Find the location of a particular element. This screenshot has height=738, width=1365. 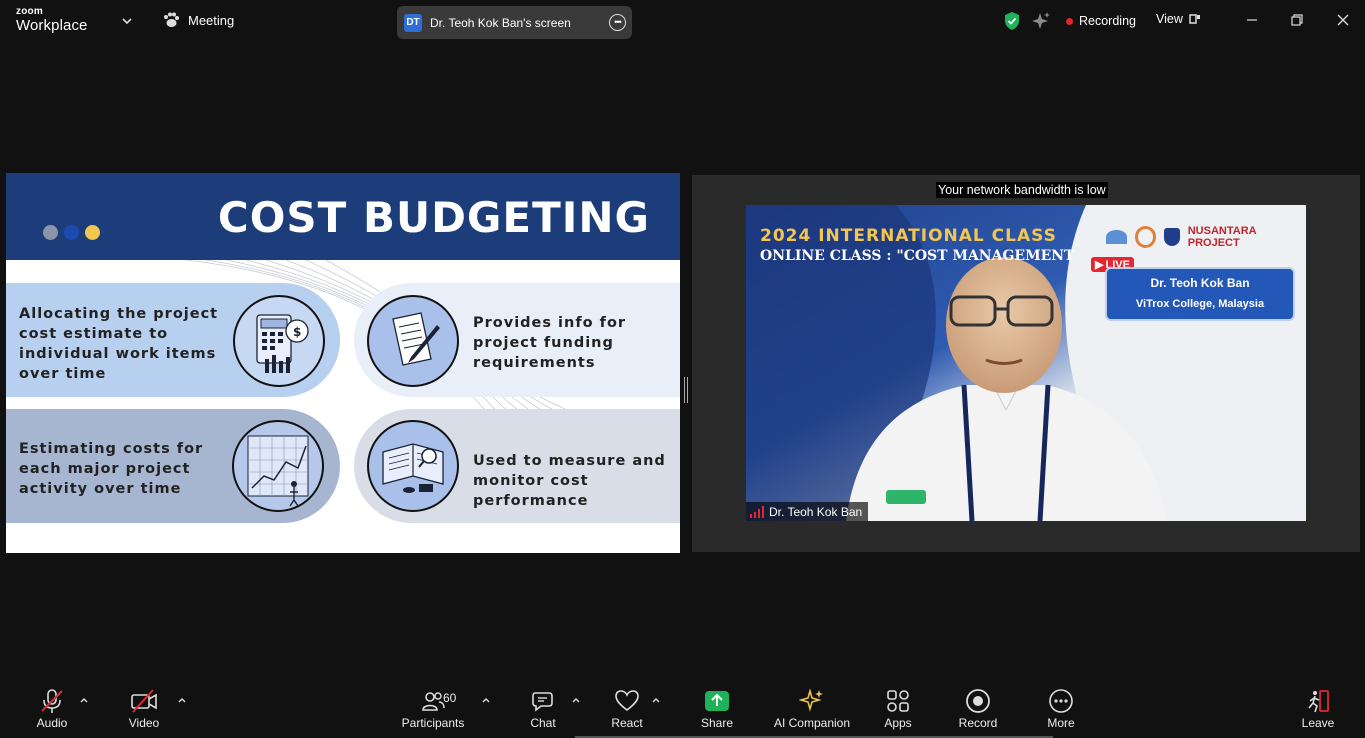

more-label: More is located at coordinates (1061, 723).